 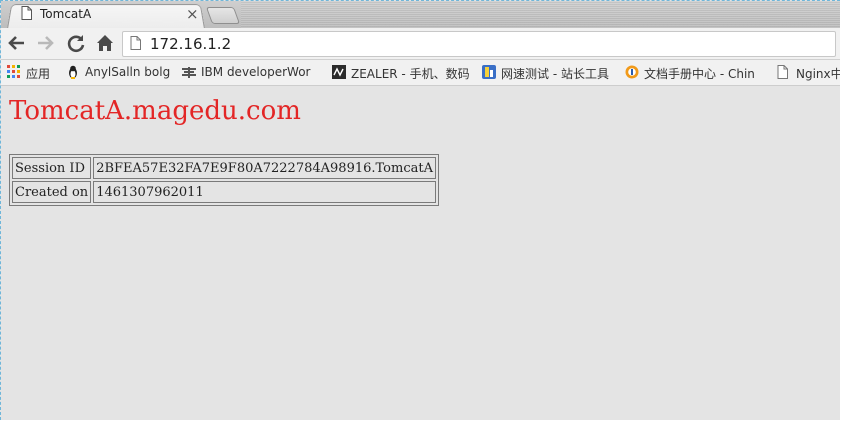 I want to click on bookmark-apps: 应用, so click(x=33, y=73).